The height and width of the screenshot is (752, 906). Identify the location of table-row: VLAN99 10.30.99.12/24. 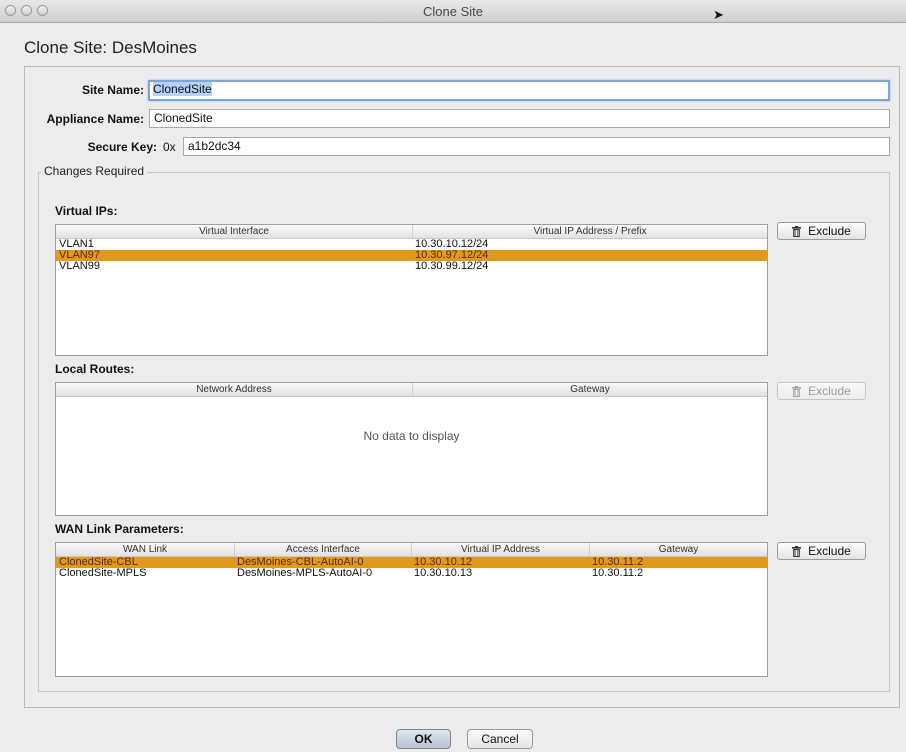
(411, 266).